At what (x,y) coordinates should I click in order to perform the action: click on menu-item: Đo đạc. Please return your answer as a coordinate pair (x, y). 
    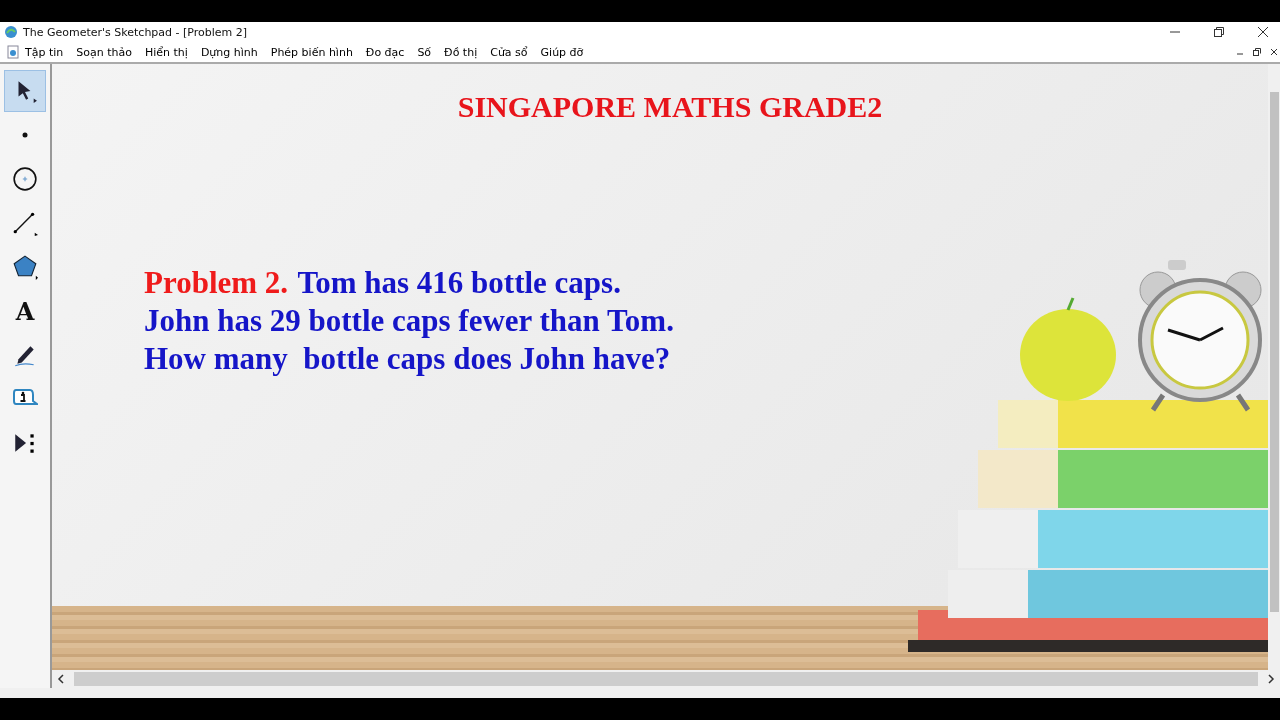
    Looking at the image, I should click on (385, 52).